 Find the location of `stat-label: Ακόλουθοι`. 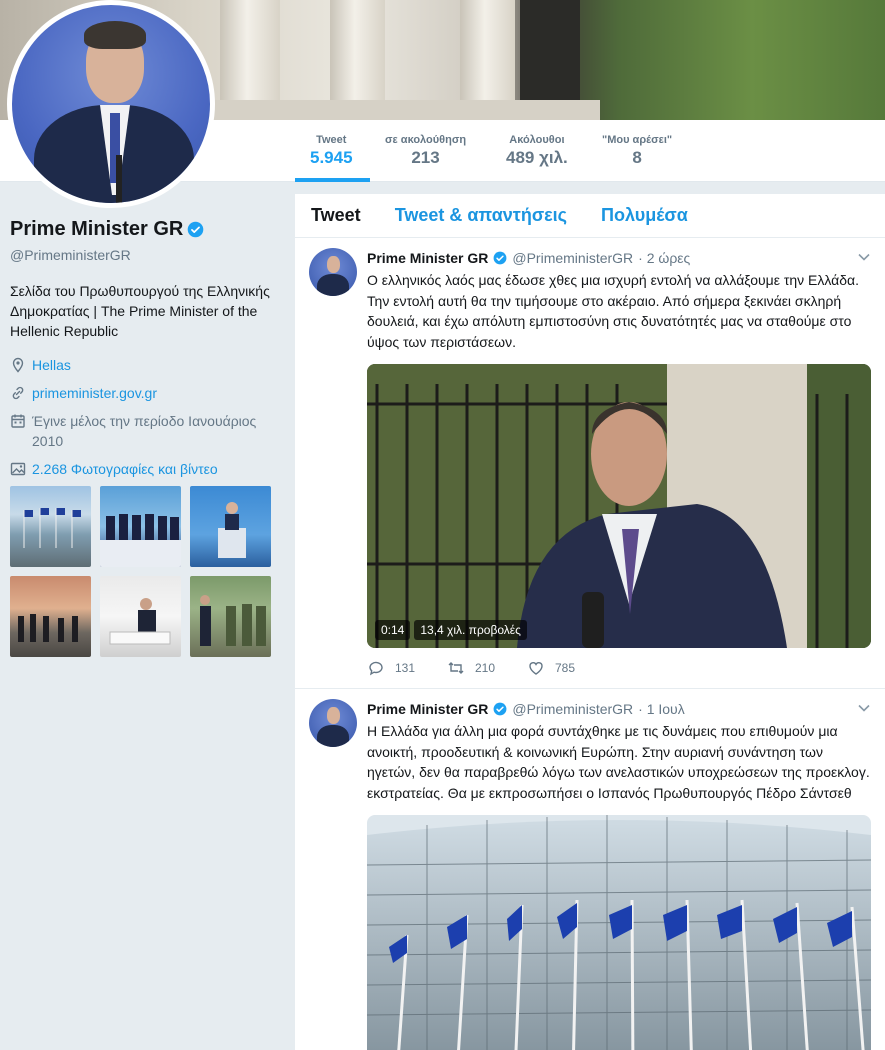

stat-label: Ακόλουθοι is located at coordinates (537, 140).